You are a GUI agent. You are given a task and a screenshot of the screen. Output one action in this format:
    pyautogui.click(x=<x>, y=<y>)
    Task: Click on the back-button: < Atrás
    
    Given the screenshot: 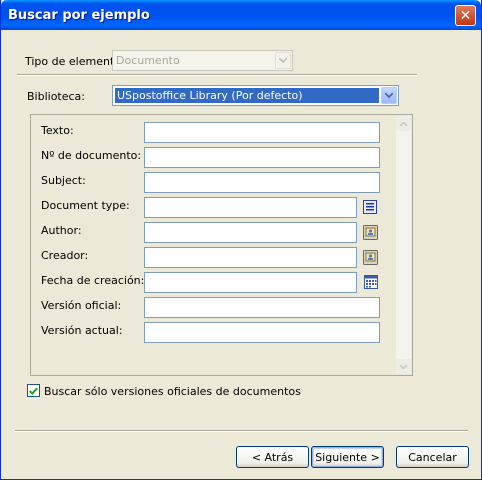 What is the action you would take?
    pyautogui.click(x=272, y=457)
    